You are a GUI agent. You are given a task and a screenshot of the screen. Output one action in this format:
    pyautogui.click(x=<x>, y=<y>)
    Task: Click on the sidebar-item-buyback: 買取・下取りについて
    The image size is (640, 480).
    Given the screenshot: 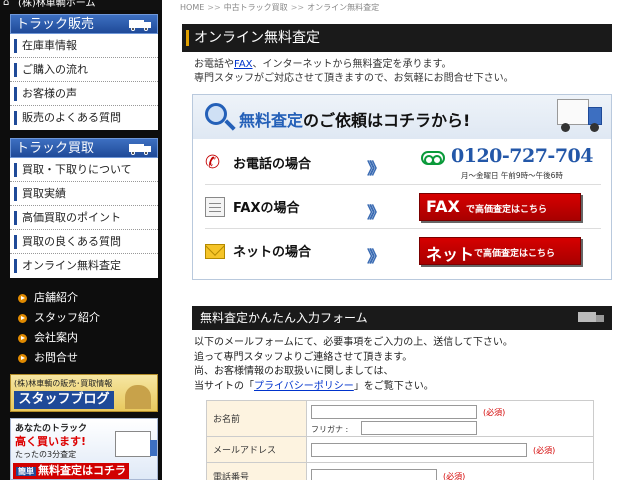 What is the action you would take?
    pyautogui.click(x=84, y=170)
    